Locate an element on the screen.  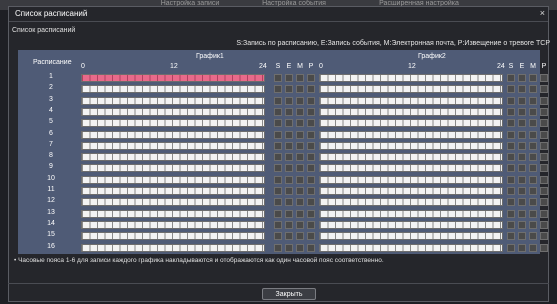
close-button: Закрыть is located at coordinates (289, 294).